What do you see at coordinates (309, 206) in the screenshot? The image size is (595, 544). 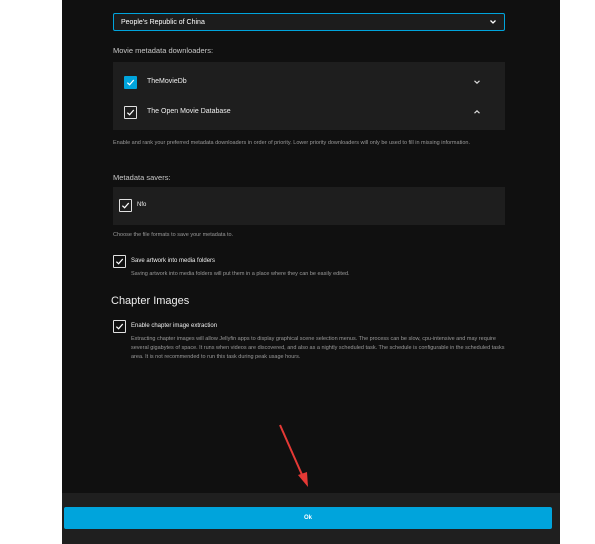 I see `savers-list: Nfo` at bounding box center [309, 206].